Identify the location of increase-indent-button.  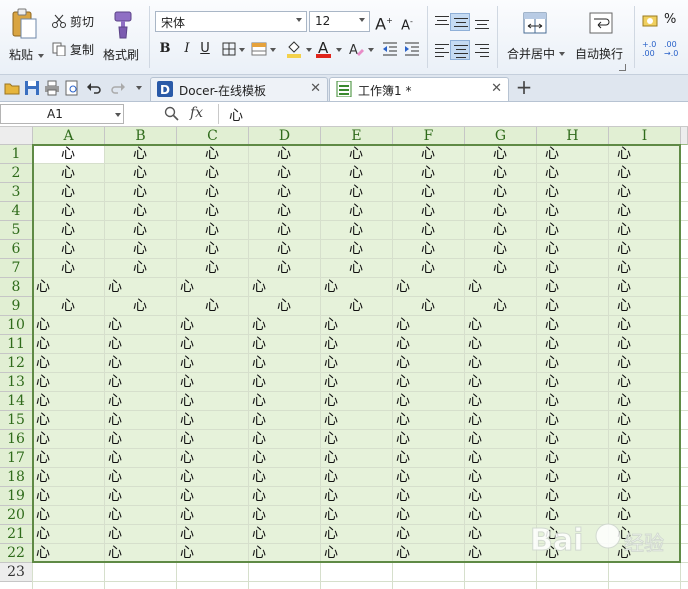
(412, 49).